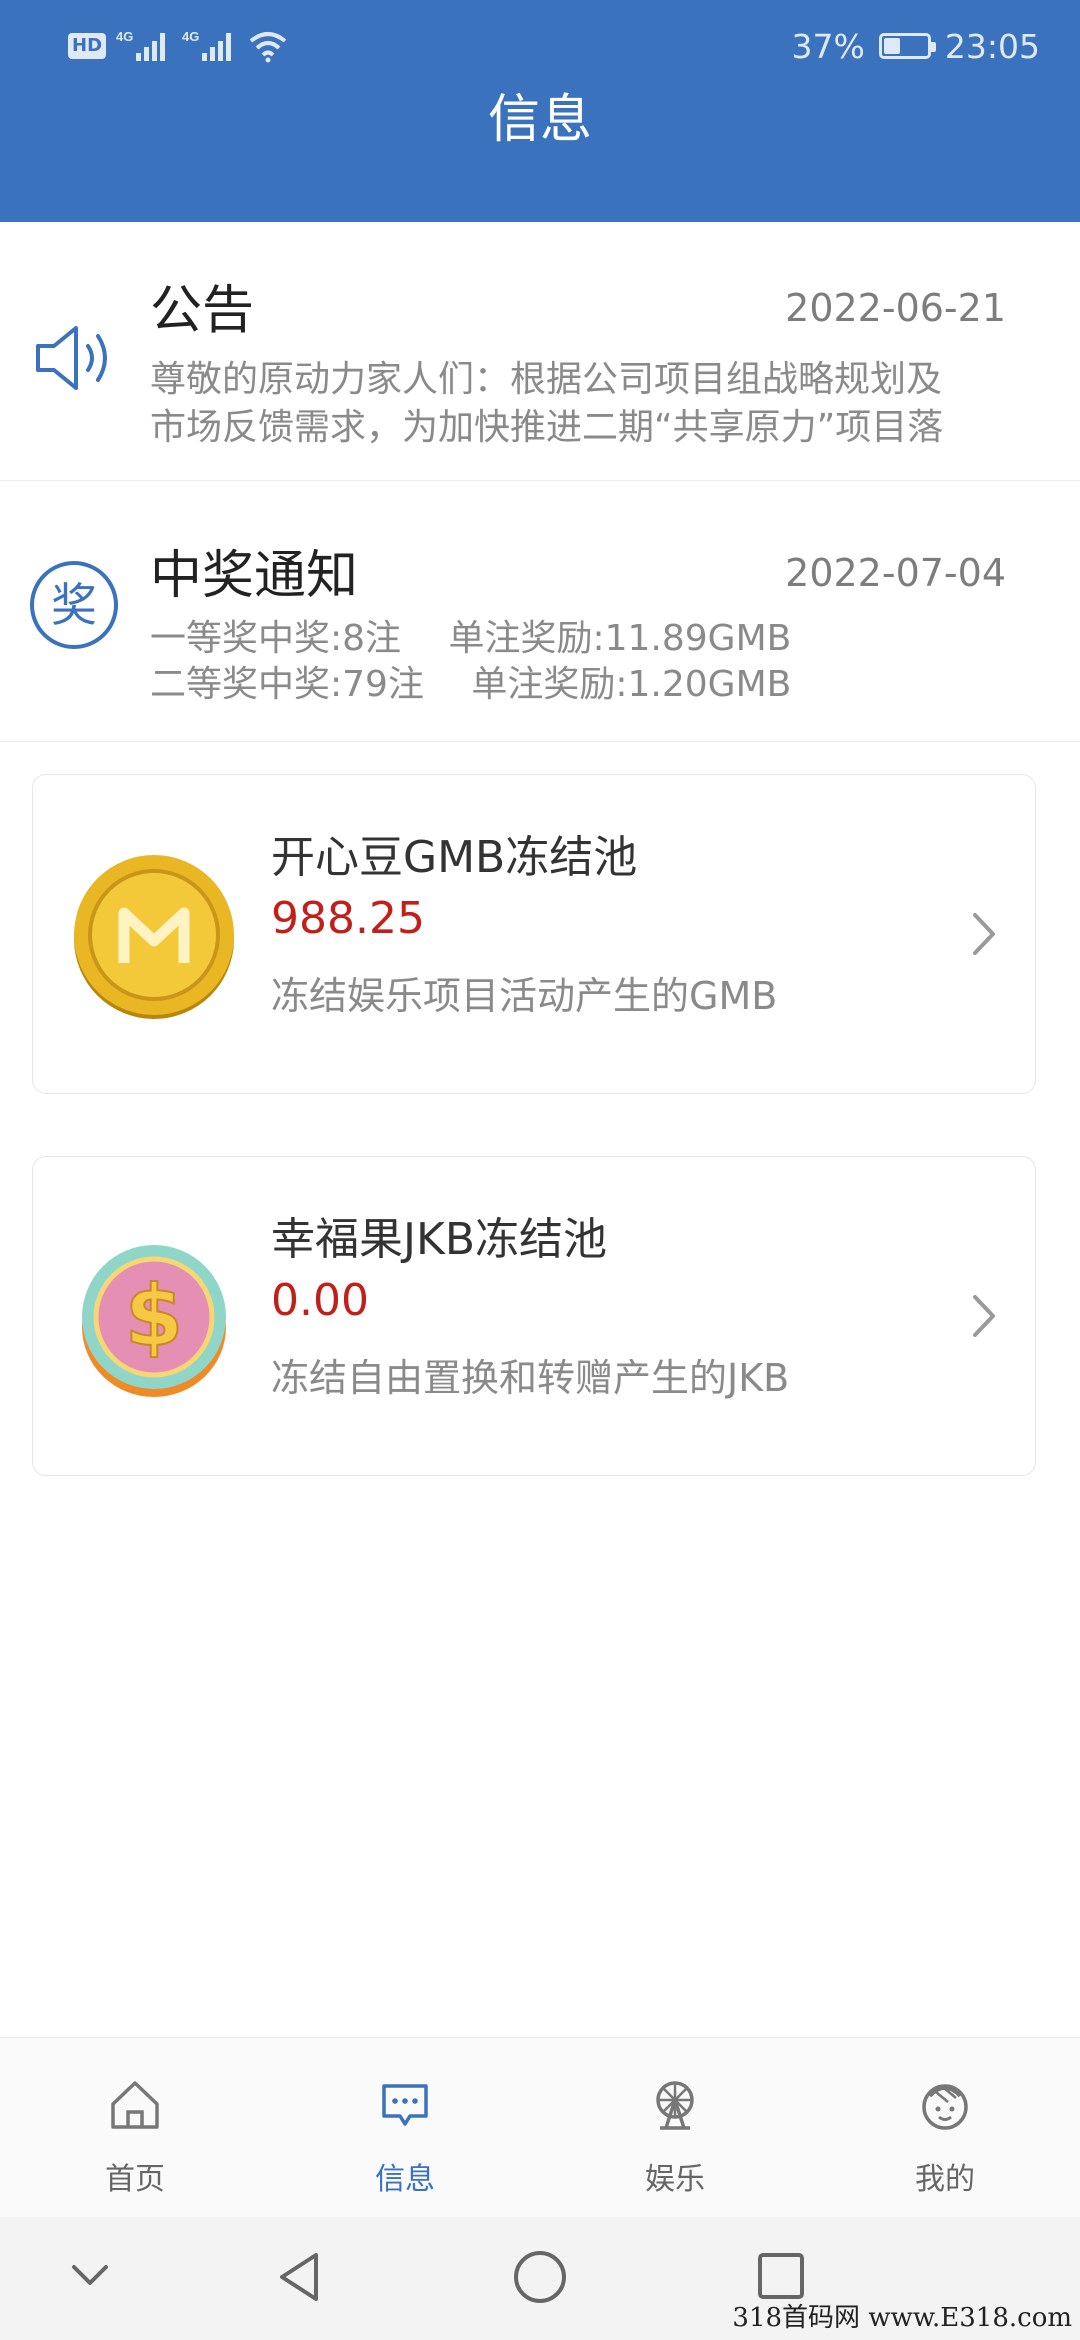 The image size is (1080, 2340). I want to click on tab-label: 我的, so click(945, 2179).